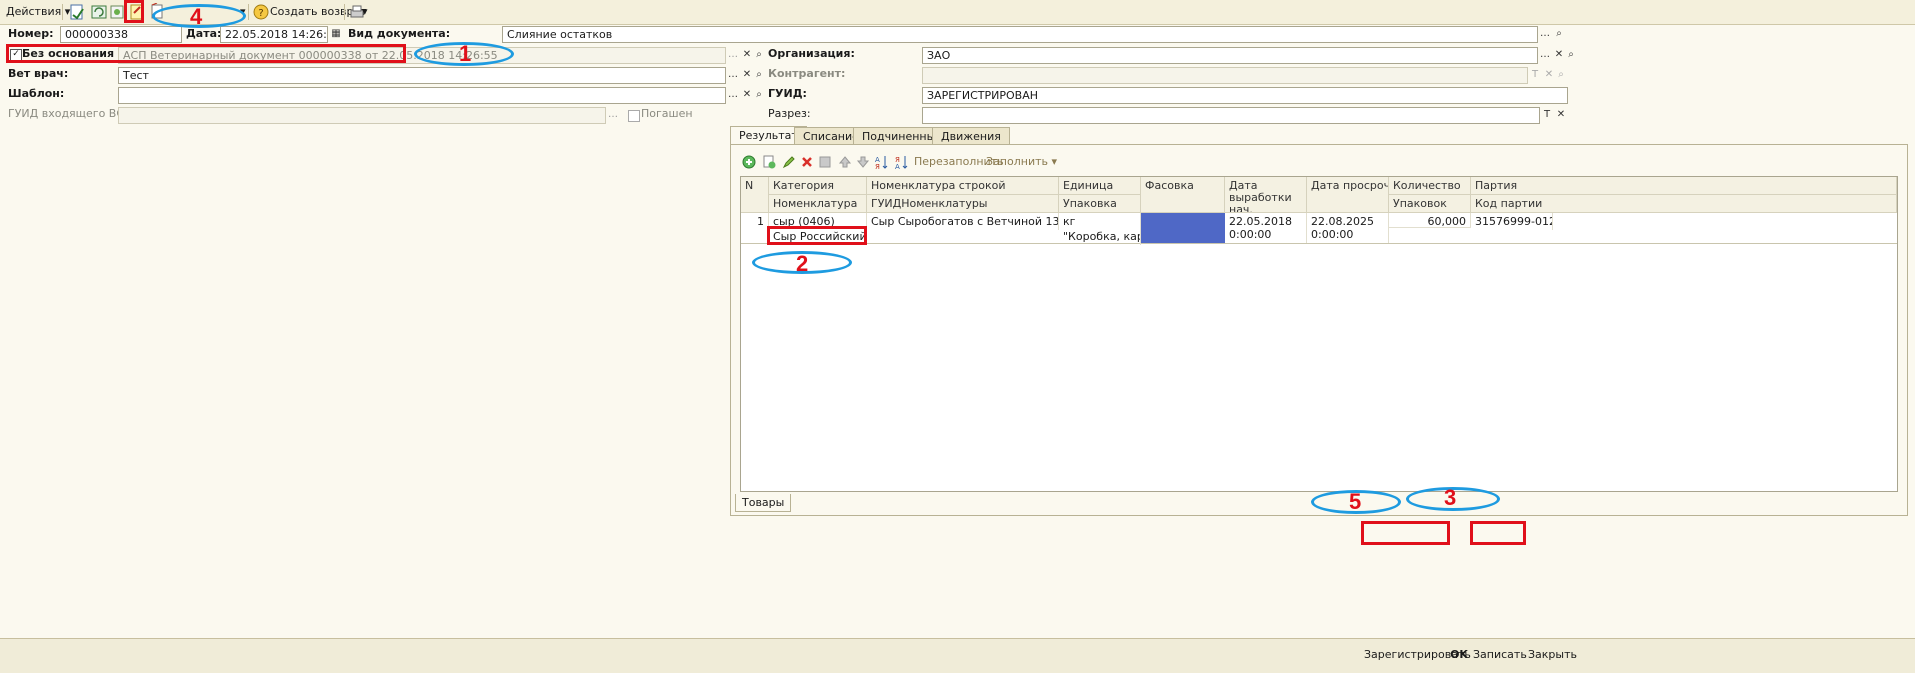 Image resolution: width=1915 pixels, height=673 pixels. I want to click on end-edit-icon, so click(825, 162).